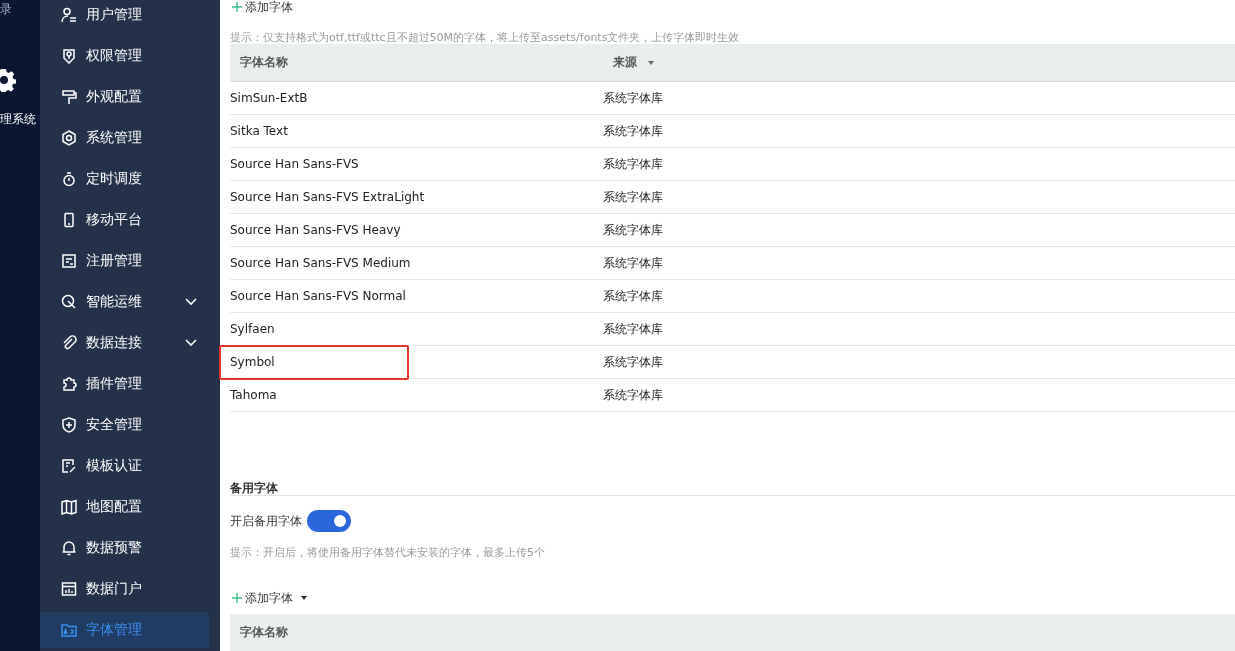 The image size is (1235, 651). I want to click on table-cell-text: Source Han Sans-FVS Medium, so click(321, 263).